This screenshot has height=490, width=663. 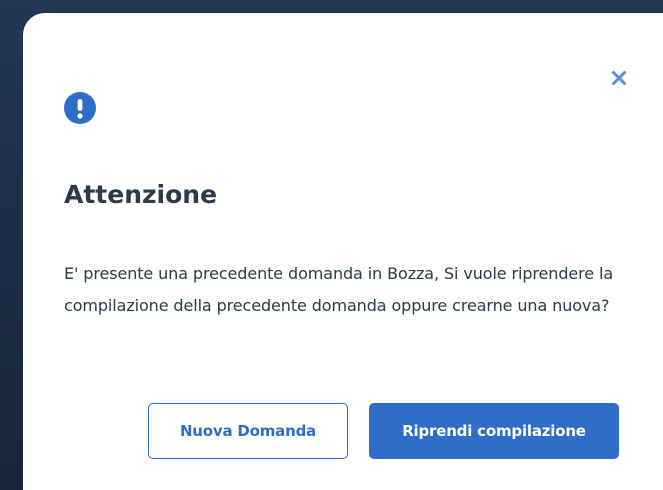 What do you see at coordinates (141, 194) in the screenshot?
I see `dialog-title: Attenzione` at bounding box center [141, 194].